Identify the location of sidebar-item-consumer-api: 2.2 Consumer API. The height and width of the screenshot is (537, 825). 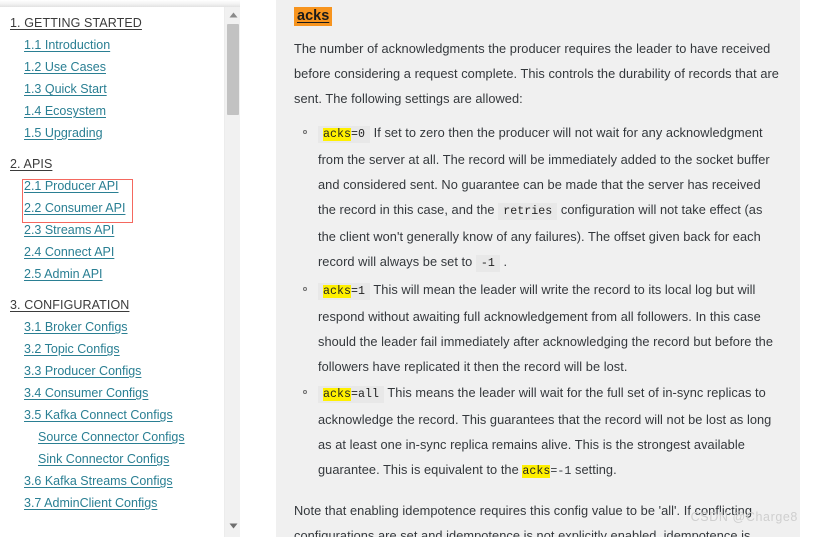
(123, 208).